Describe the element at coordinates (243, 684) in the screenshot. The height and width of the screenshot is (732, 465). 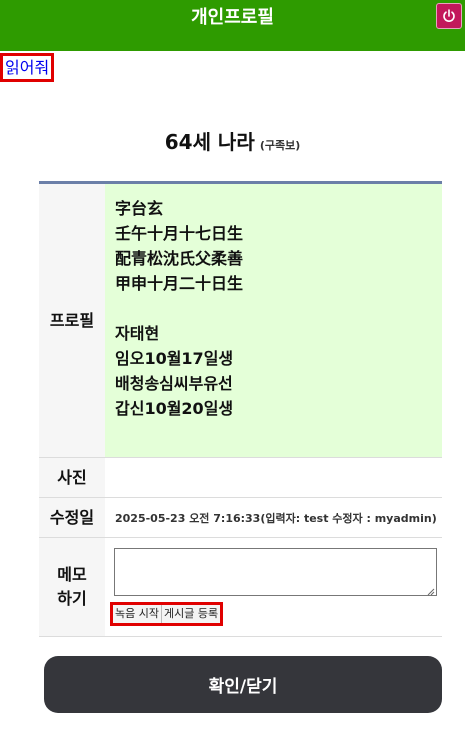
I see `confirm-close-button: 확인/닫기` at that location.